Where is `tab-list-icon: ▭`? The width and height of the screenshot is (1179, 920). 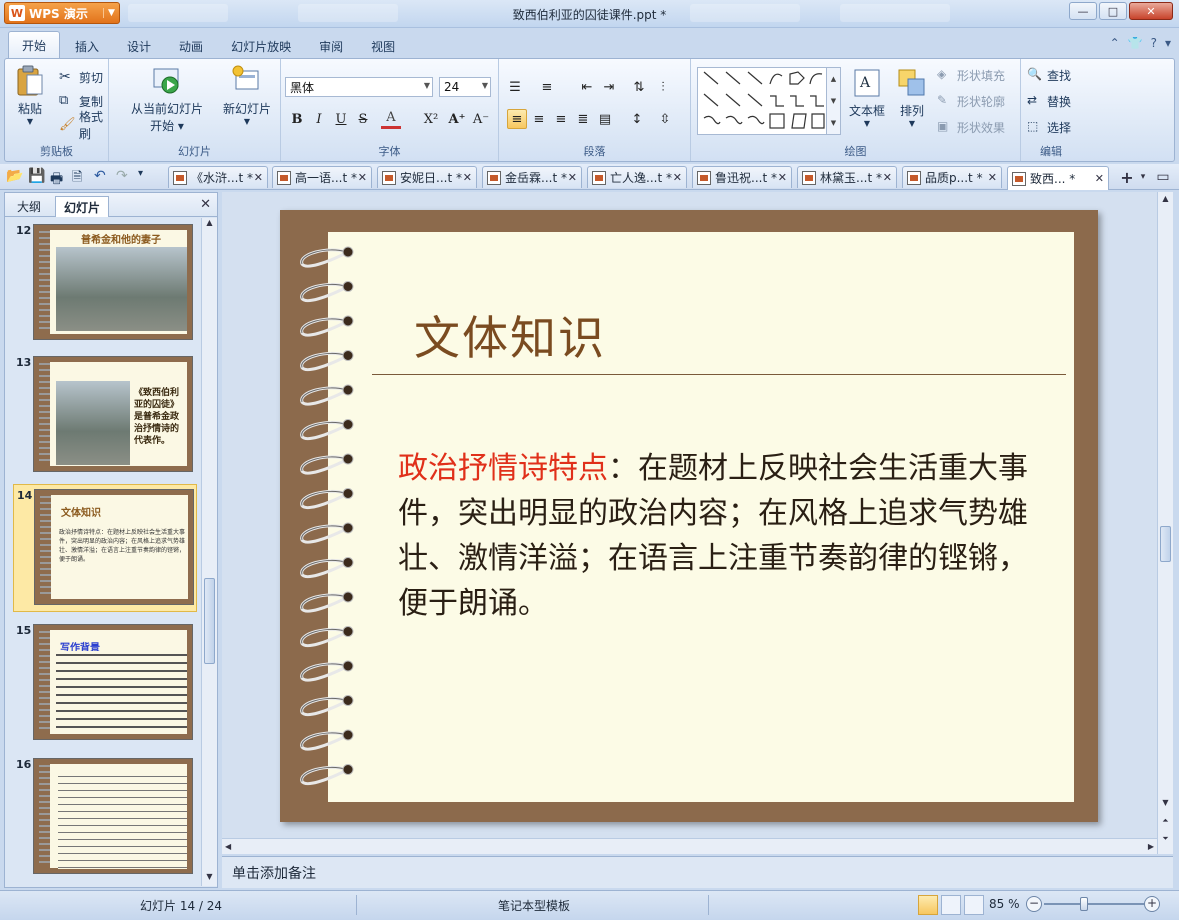
tab-list-icon: ▭ is located at coordinates (1163, 177).